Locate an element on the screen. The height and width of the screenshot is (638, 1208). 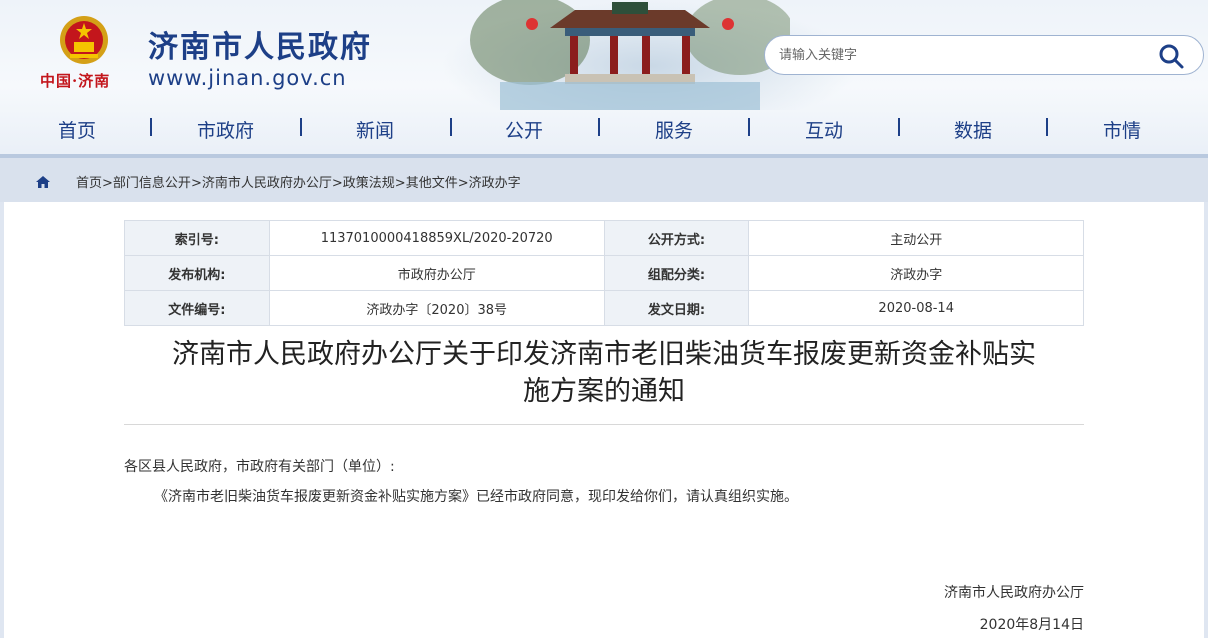
table-row: 发布机构: 市政府办公厅 组配分类: 济政办字 is located at coordinates (604, 273).